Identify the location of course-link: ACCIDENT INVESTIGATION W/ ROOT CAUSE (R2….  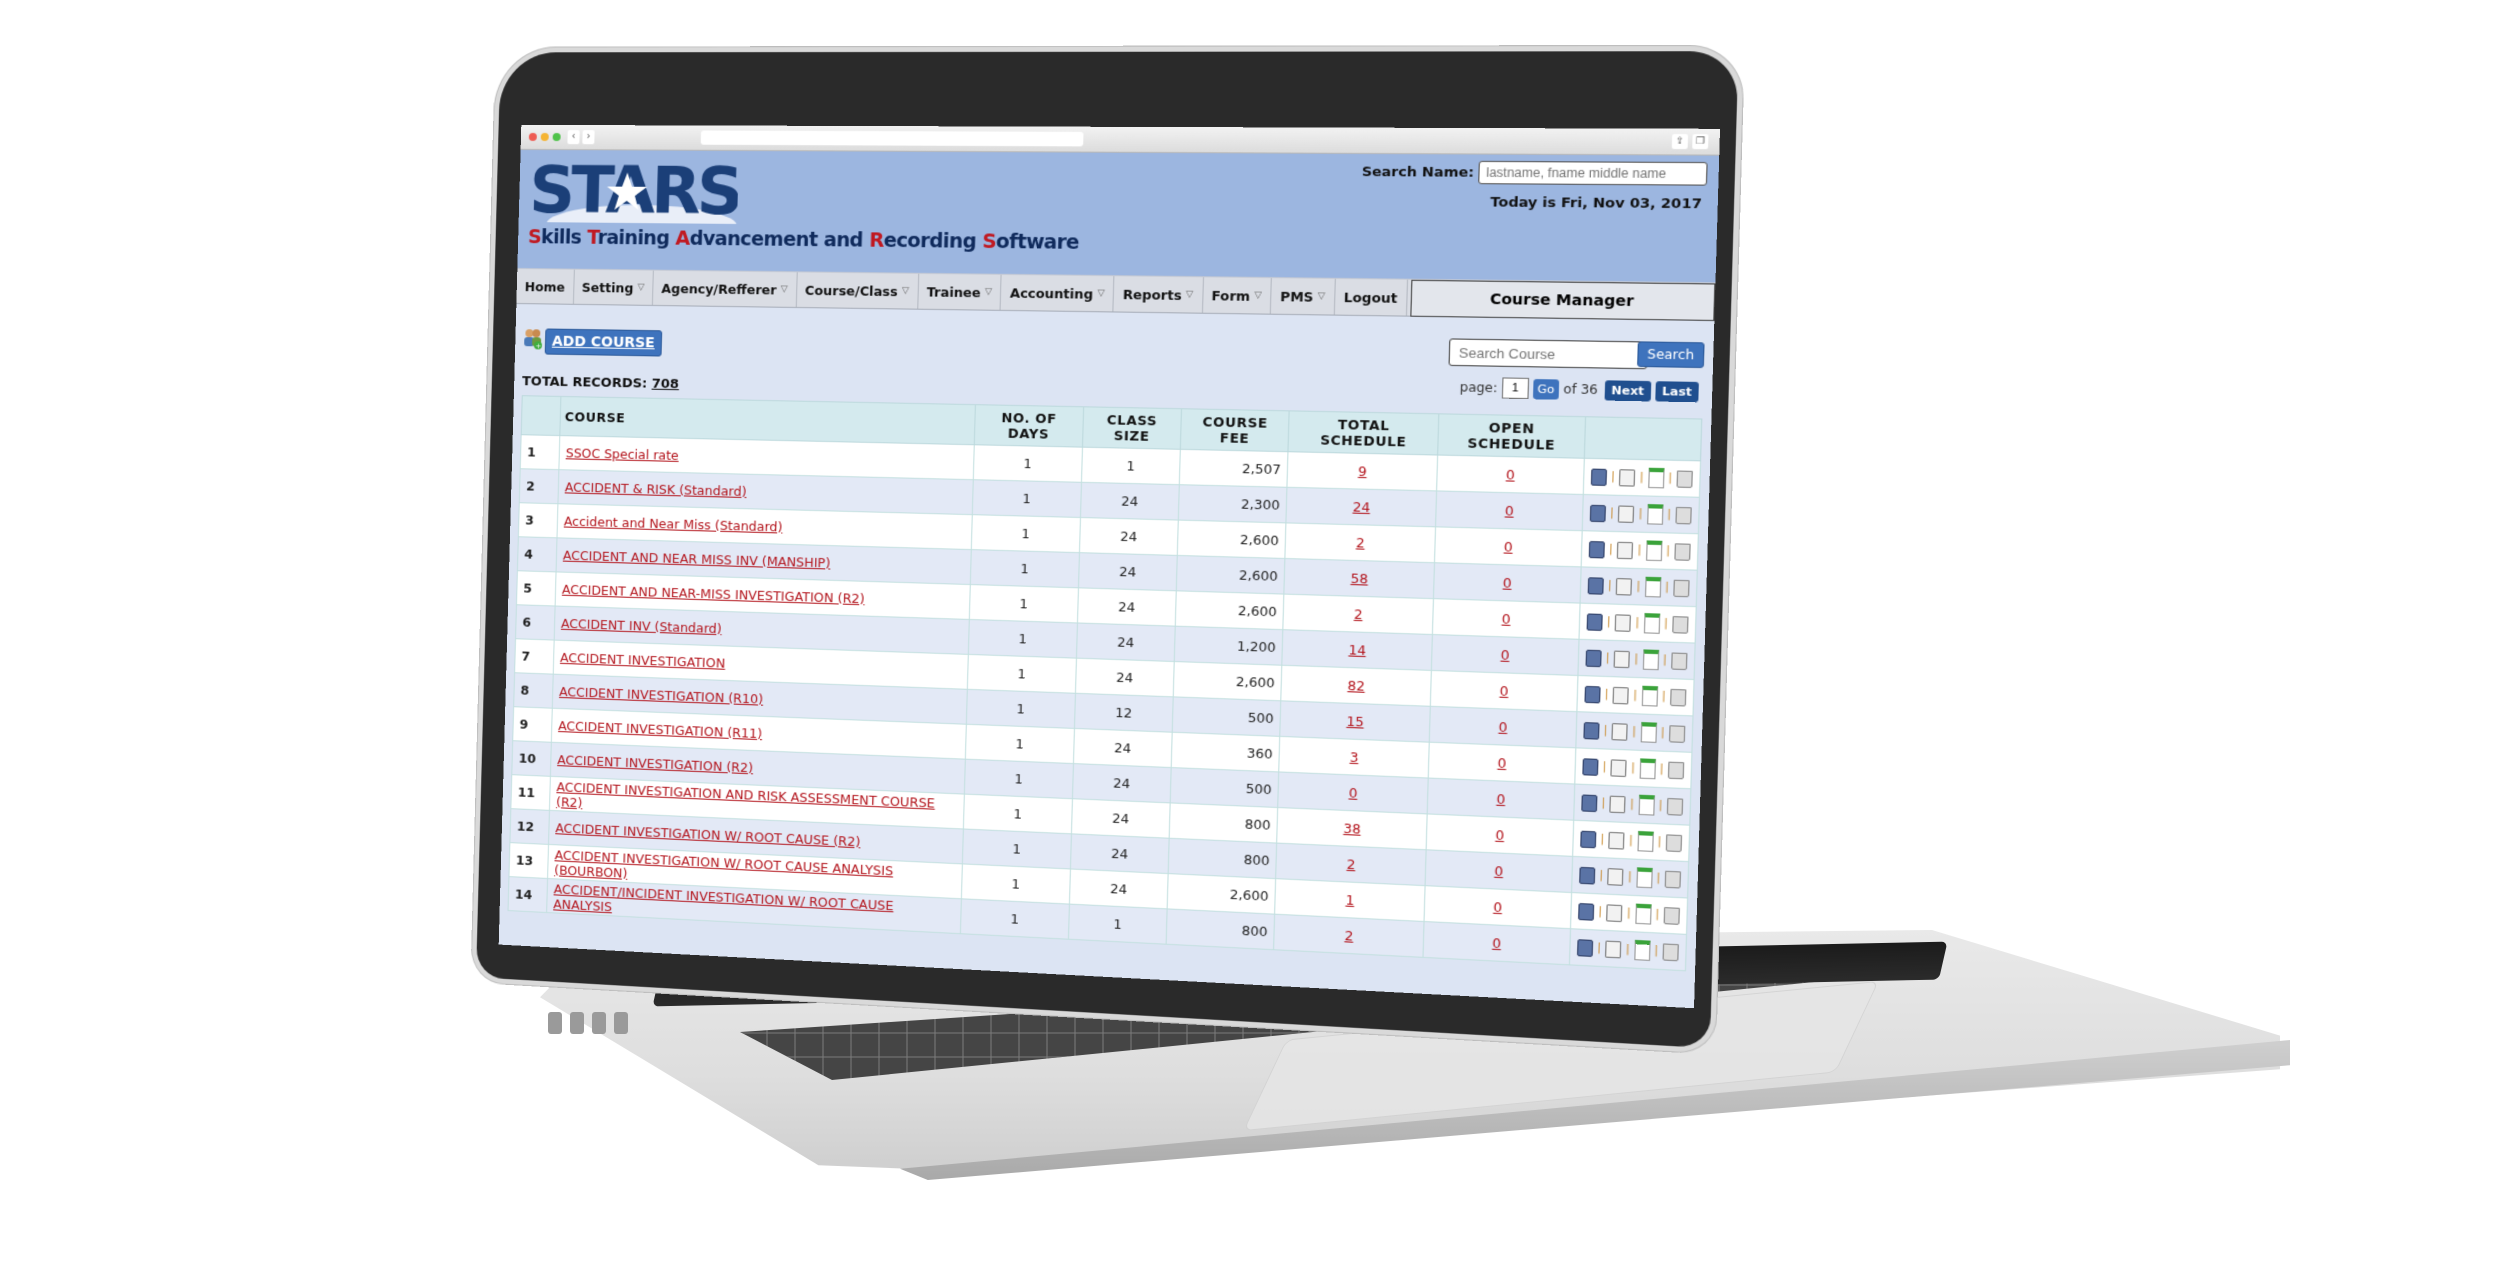
(707, 834).